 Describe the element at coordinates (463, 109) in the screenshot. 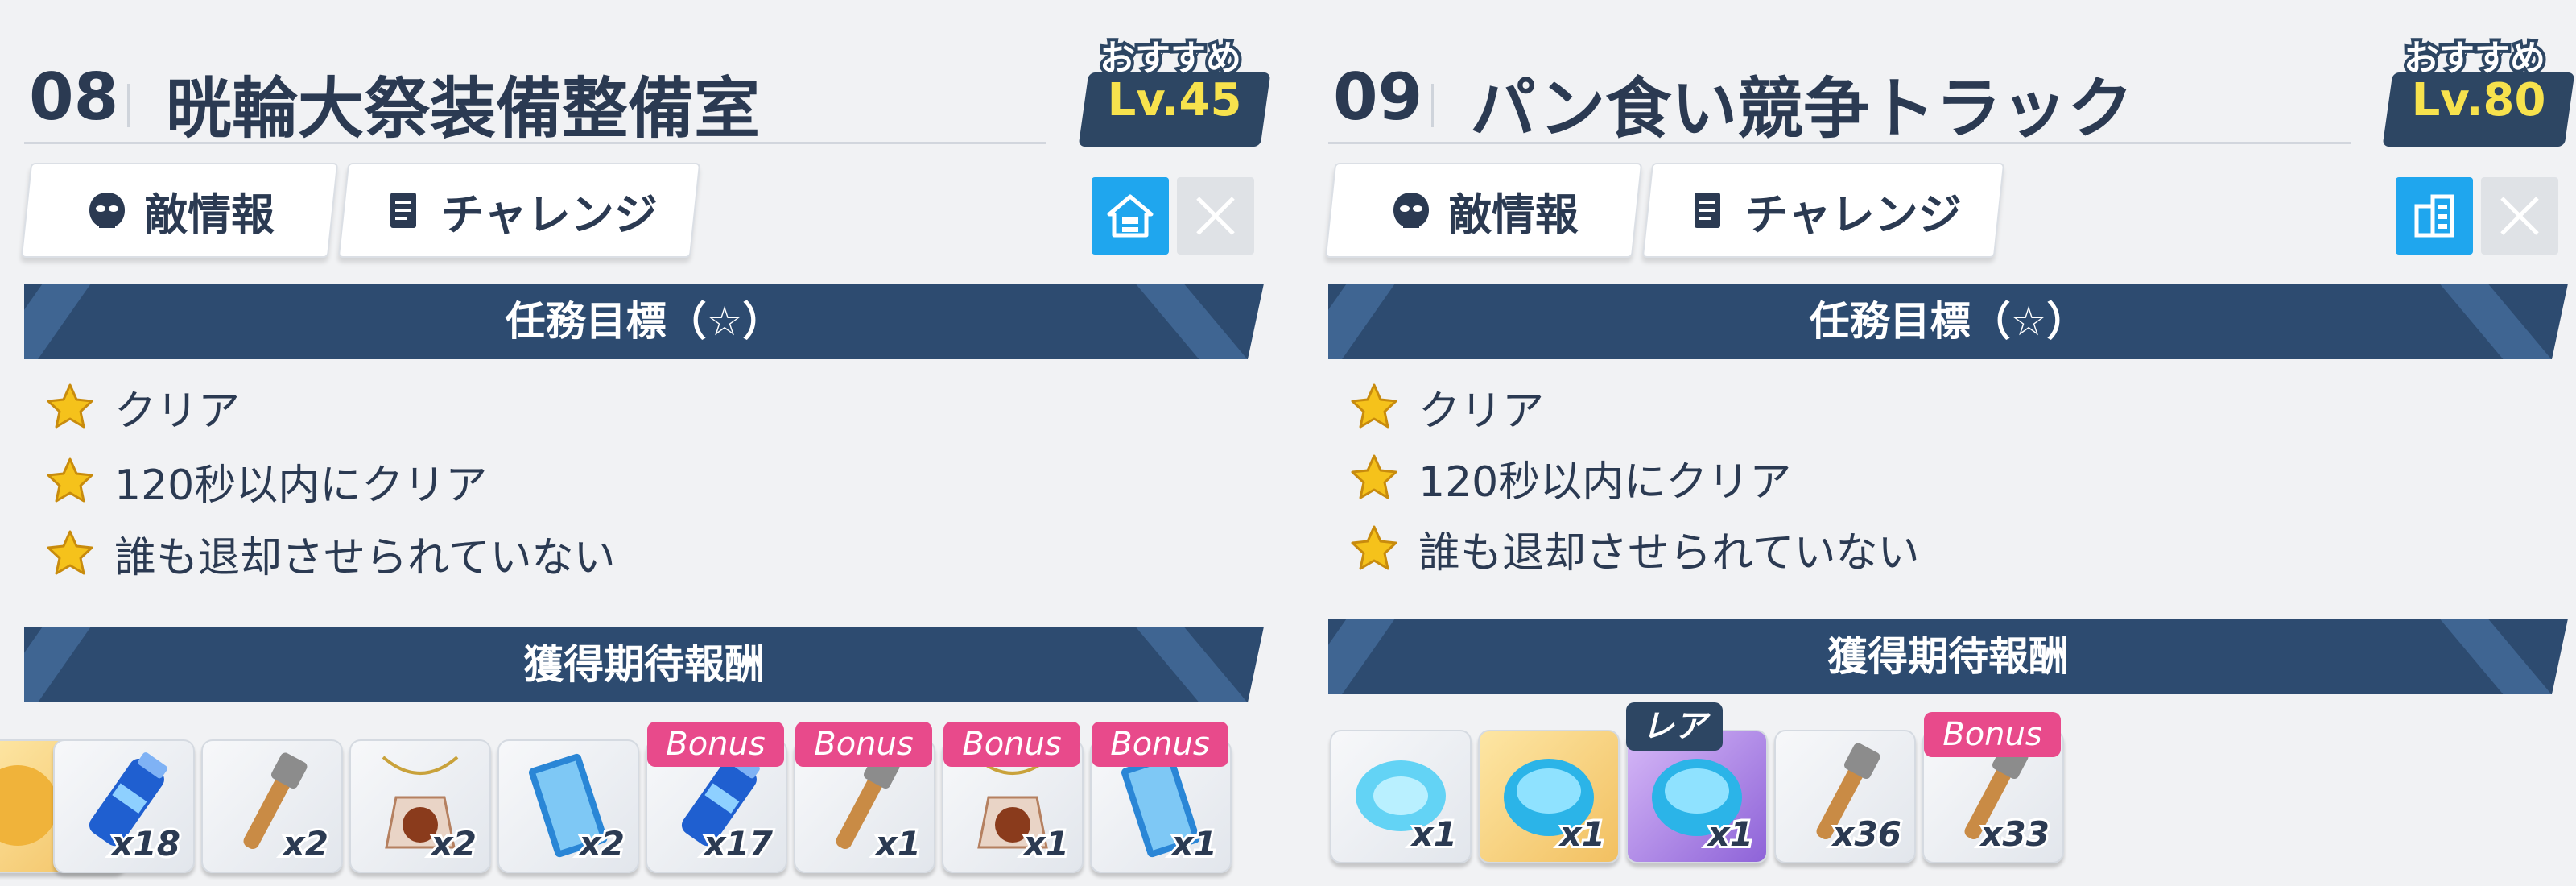

I see `stage-title: 晄輪大祭装備整備室` at that location.